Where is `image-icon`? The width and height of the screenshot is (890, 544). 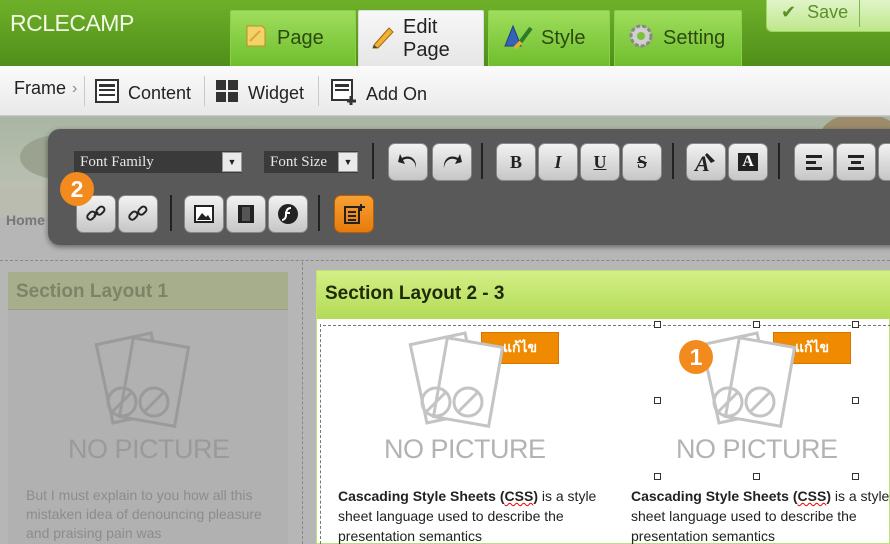
image-icon is located at coordinates (204, 214).